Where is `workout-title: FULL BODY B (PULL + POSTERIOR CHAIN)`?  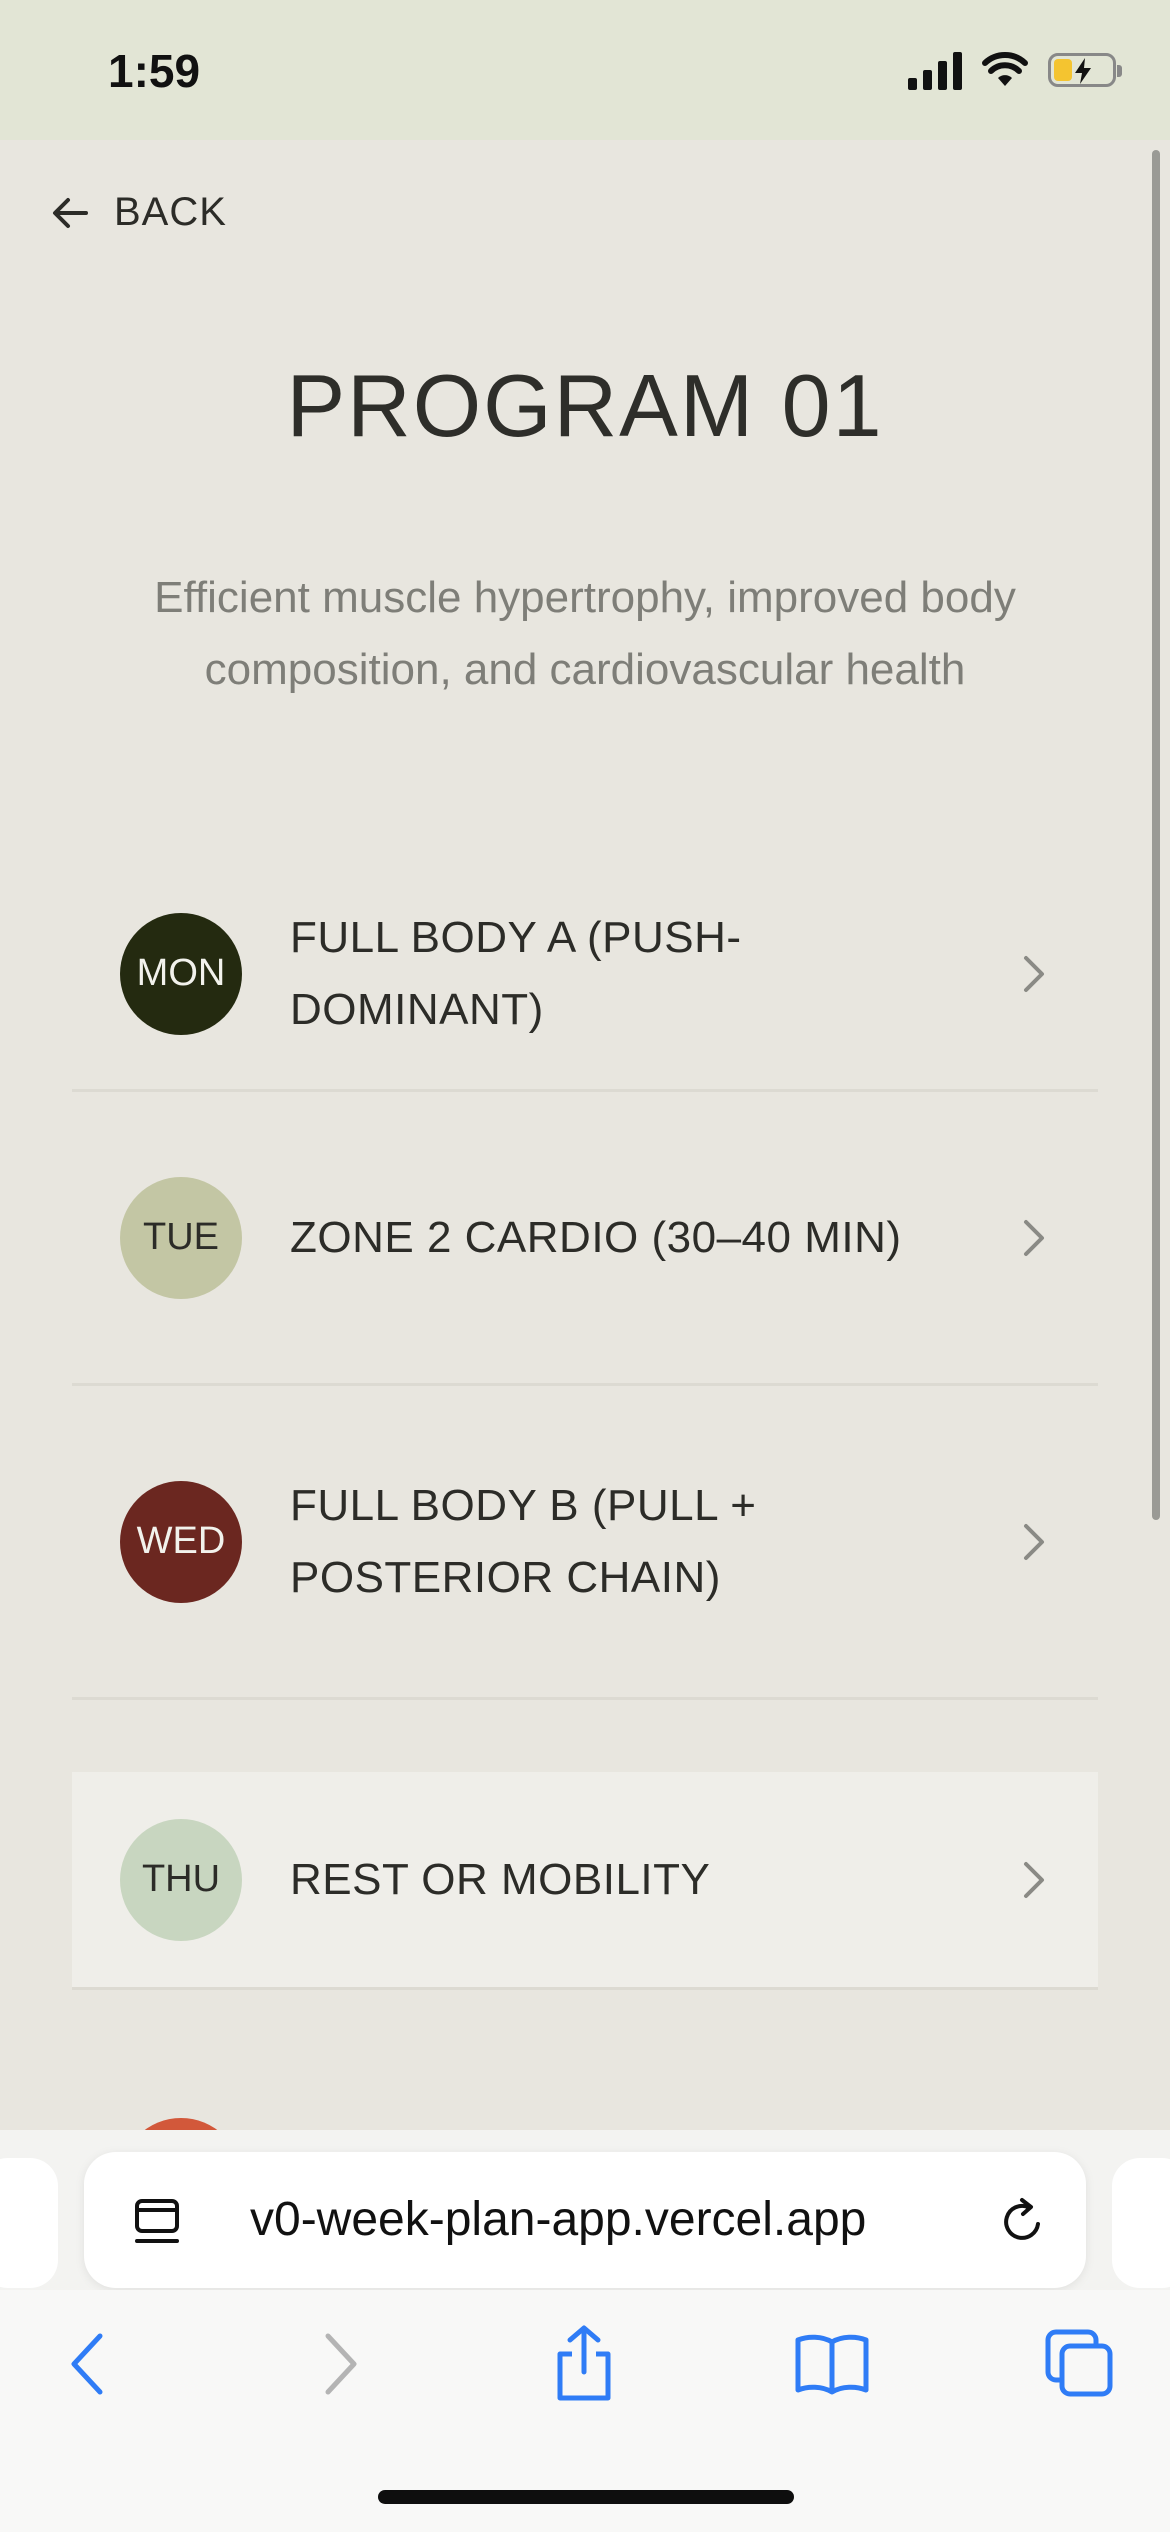 workout-title: FULL BODY B (PULL + POSTERIOR CHAIN) is located at coordinates (523, 1541).